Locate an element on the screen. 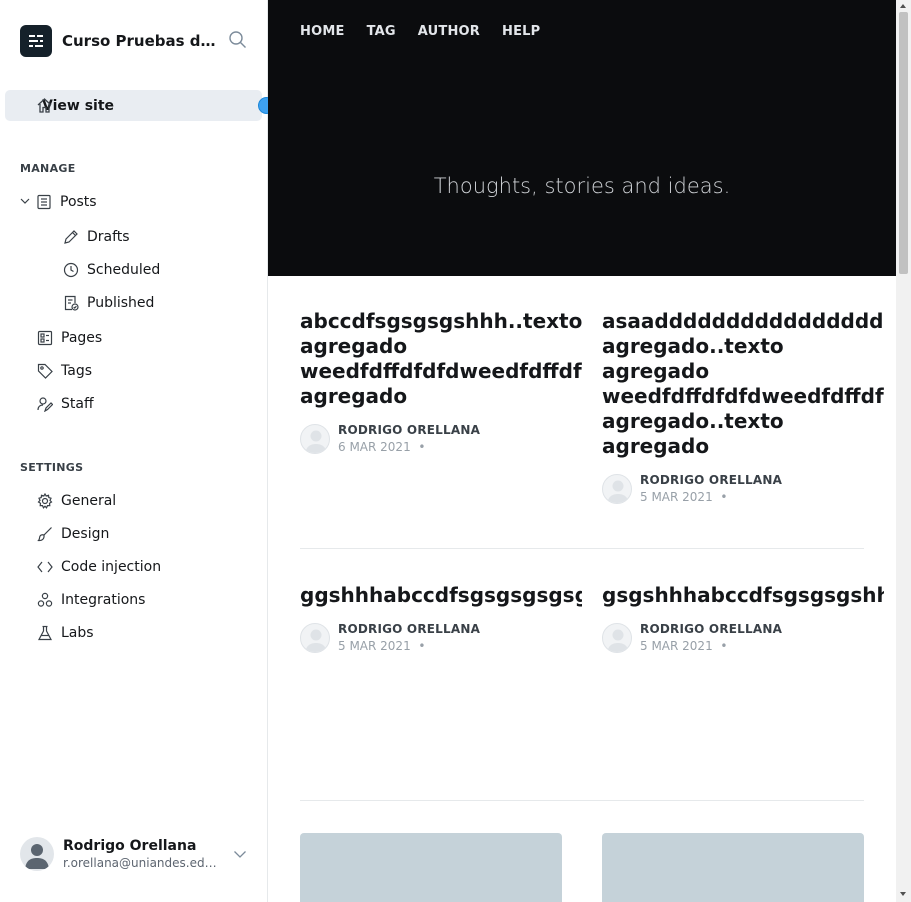 The width and height of the screenshot is (911, 902). site-brand: Curso Pruebas de Software is located at coordinates (118, 41).